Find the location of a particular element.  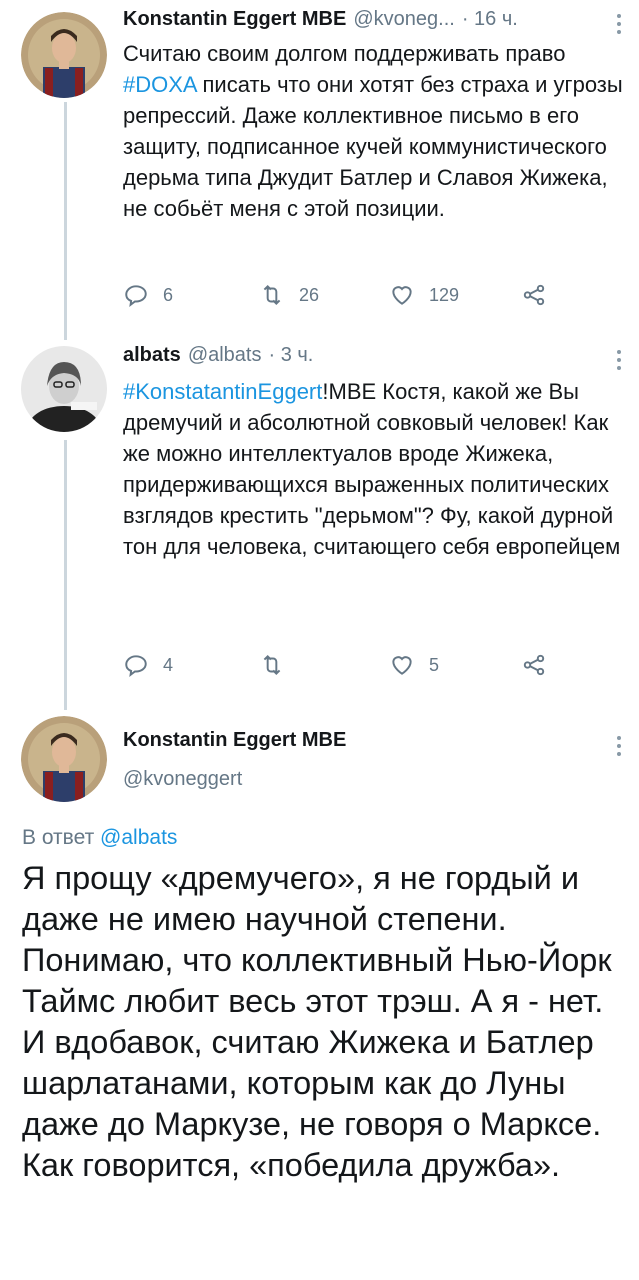

tweet-header: Konstantin Eggert MBE @kvoneg... · 16 ч. is located at coordinates (320, 19).